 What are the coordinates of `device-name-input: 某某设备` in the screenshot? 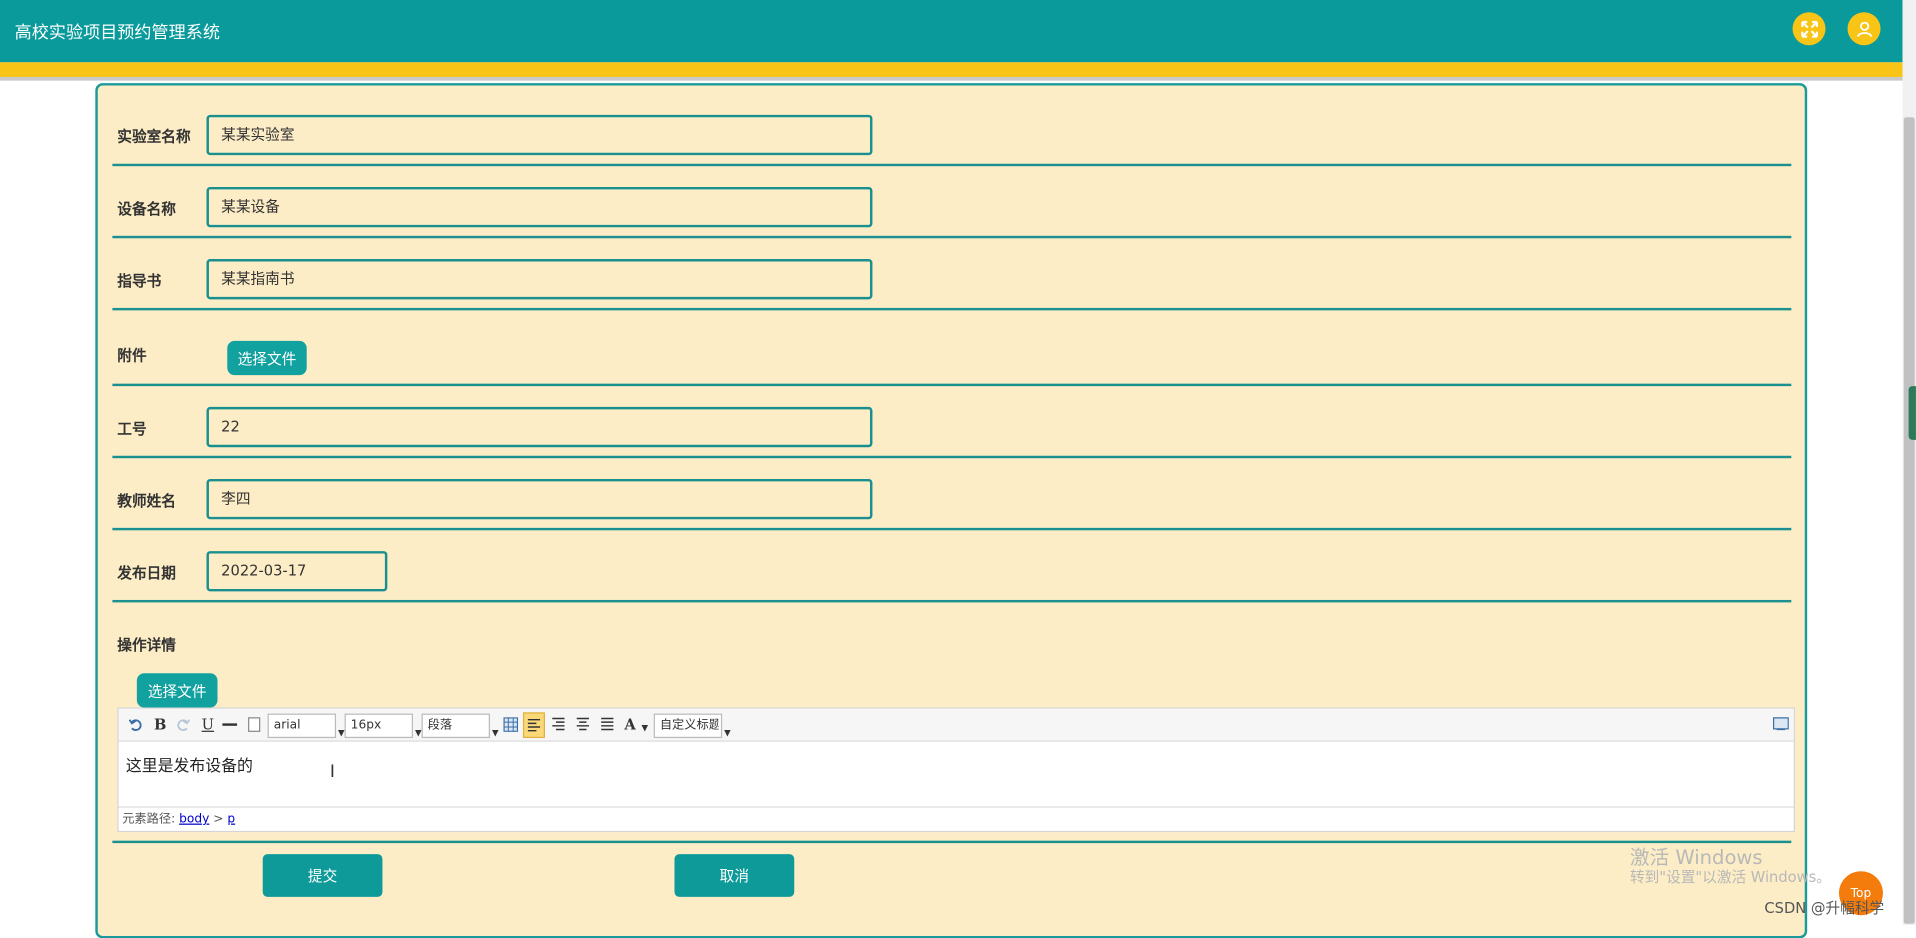 It's located at (539, 207).